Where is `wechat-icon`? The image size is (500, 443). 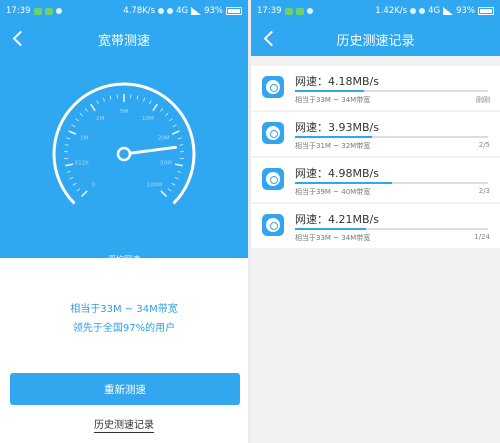 wechat-icon is located at coordinates (288, 11).